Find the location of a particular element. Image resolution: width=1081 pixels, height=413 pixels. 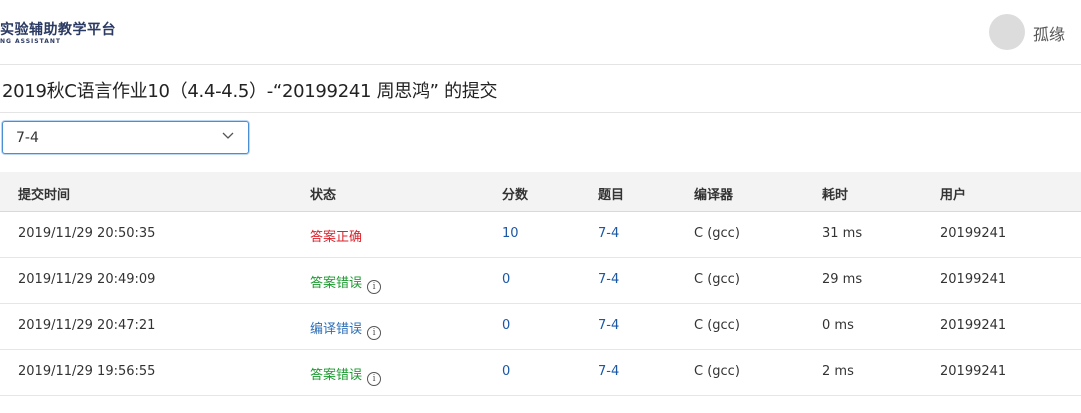

page-title: 2019秋C语言作业10（4.4-4.5）-“20199241 周思鸿” 的提交 is located at coordinates (250, 91).